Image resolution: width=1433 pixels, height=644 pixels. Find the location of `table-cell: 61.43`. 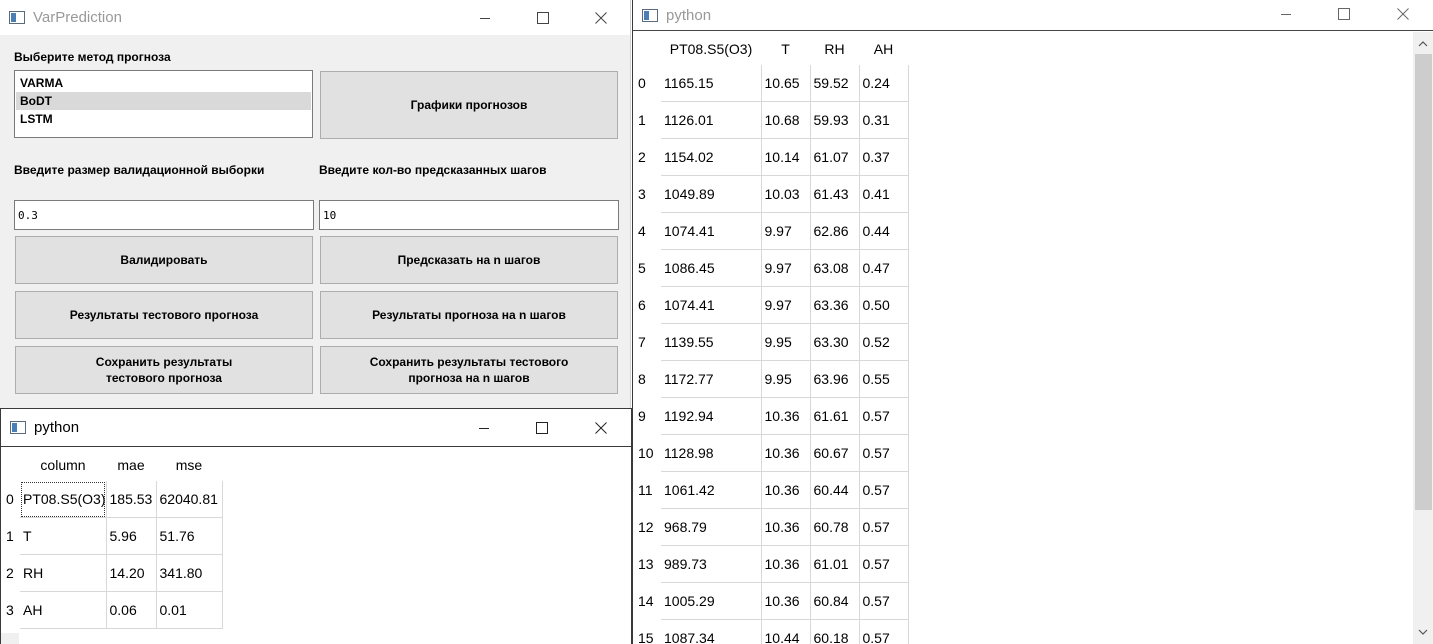

table-cell: 61.43 is located at coordinates (835, 194).